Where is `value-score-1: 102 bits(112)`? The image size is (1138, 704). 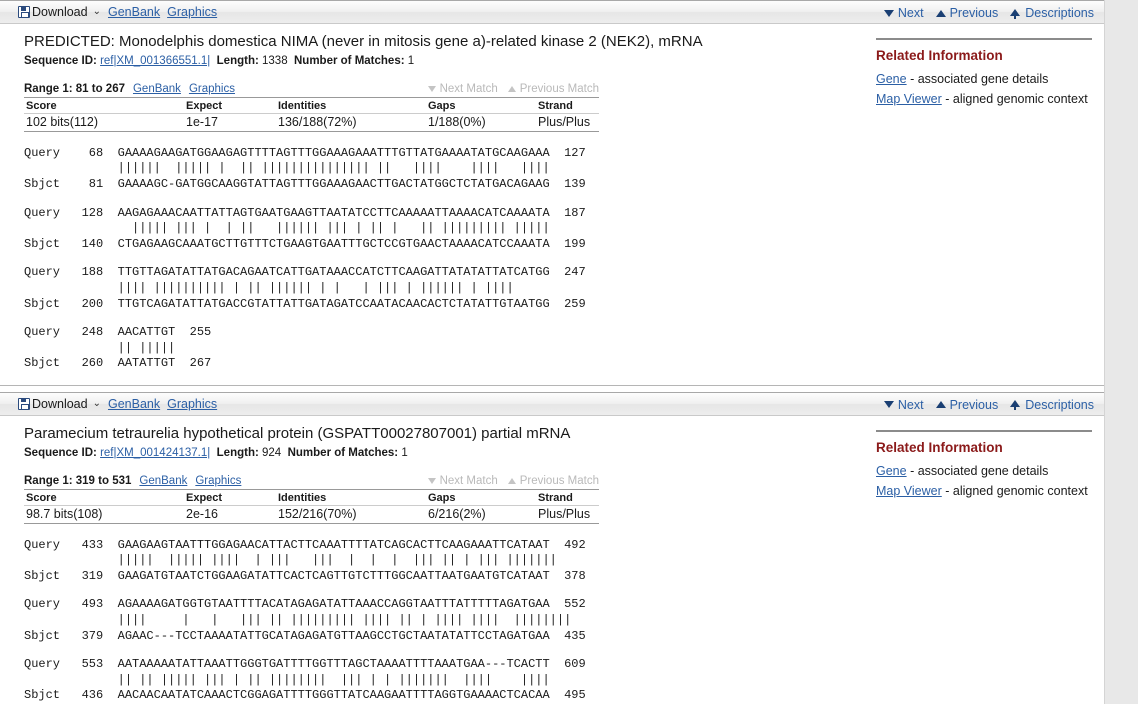
value-score-1: 102 bits(112) is located at coordinates (104, 122).